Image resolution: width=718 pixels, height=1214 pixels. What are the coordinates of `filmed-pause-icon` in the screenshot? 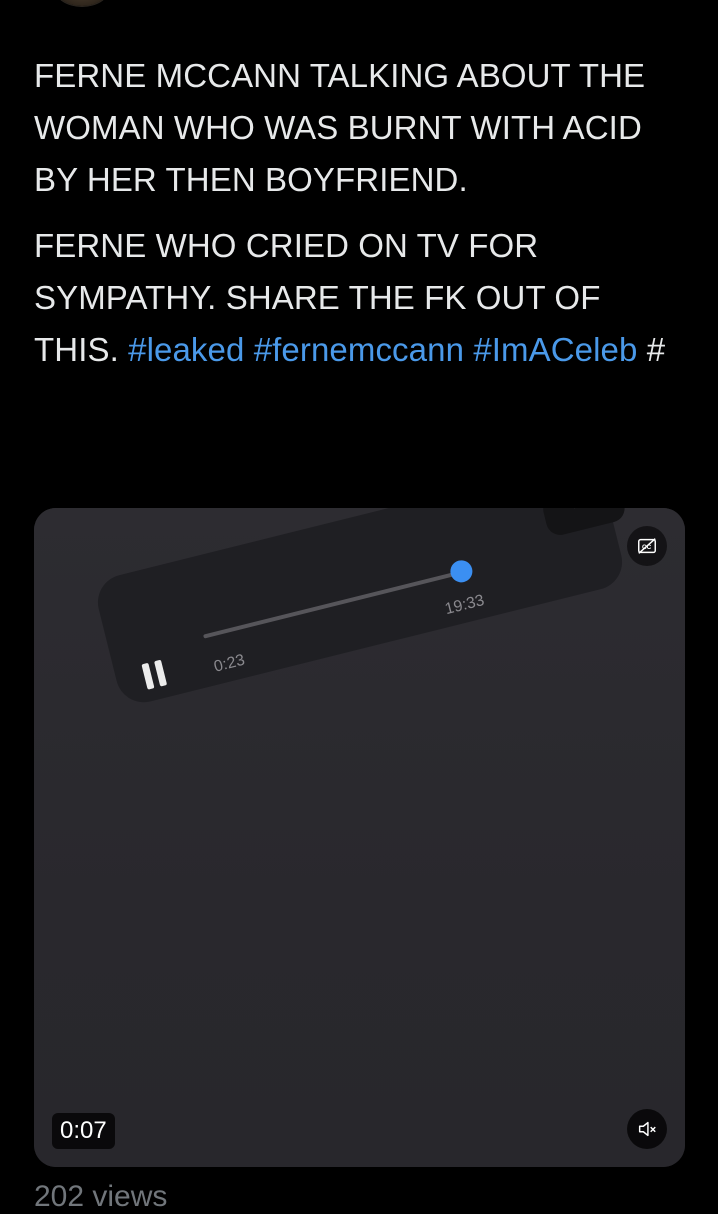 It's located at (155, 674).